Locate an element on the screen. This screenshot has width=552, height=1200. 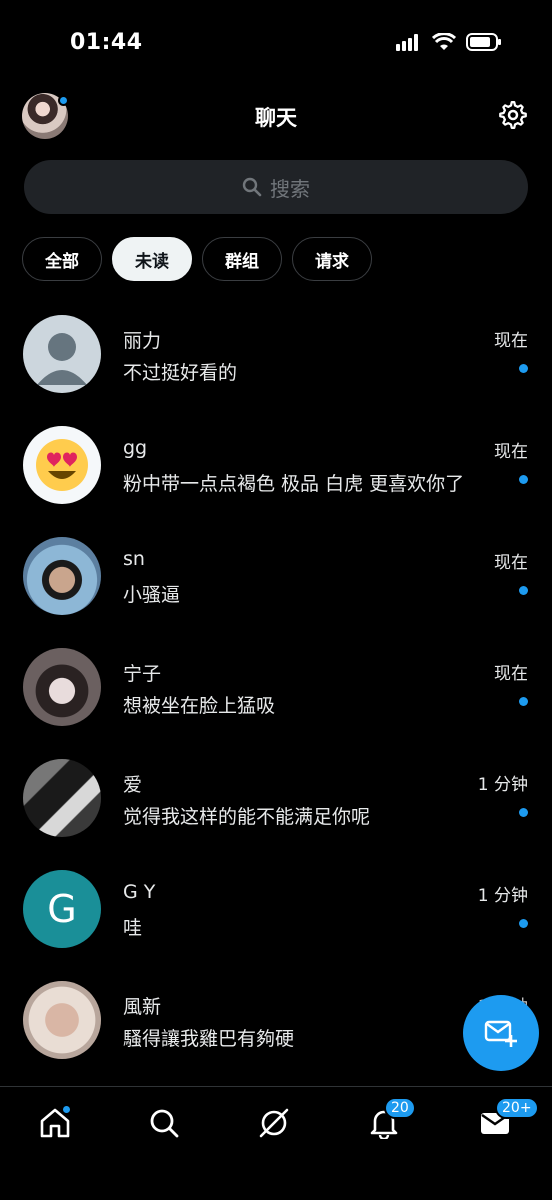
new-message-button is located at coordinates (501, 1033).